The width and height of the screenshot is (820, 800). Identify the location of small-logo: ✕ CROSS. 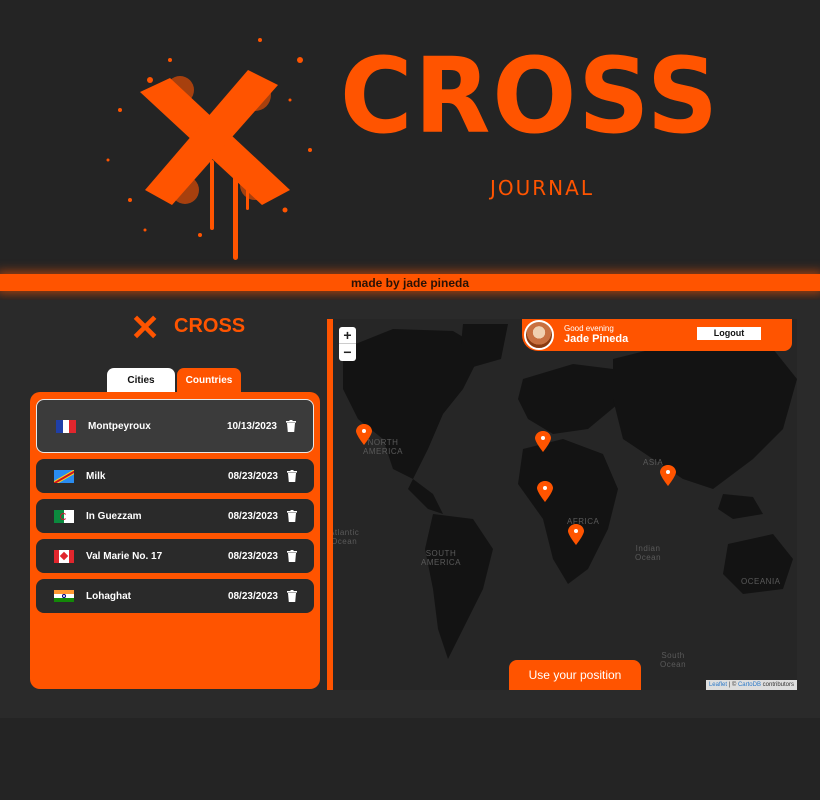
(187, 332).